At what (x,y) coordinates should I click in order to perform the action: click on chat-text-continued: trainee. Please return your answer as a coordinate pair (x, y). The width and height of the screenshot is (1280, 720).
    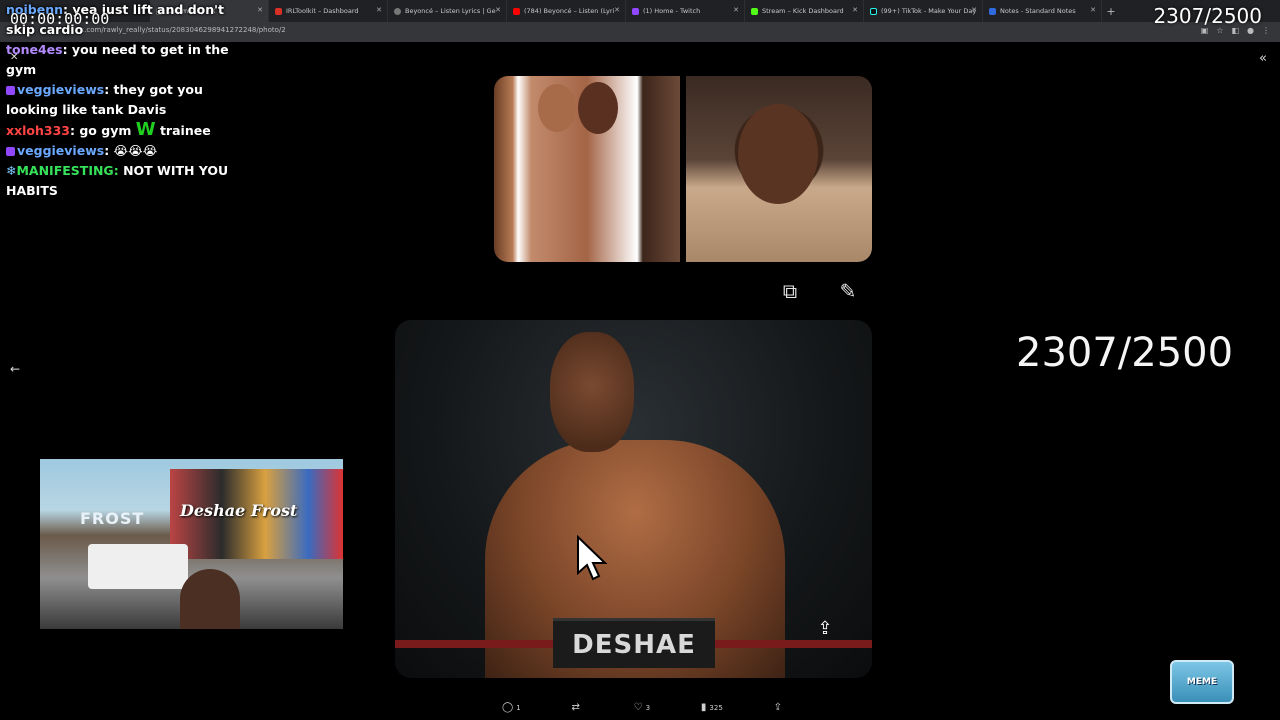
    Looking at the image, I should click on (185, 130).